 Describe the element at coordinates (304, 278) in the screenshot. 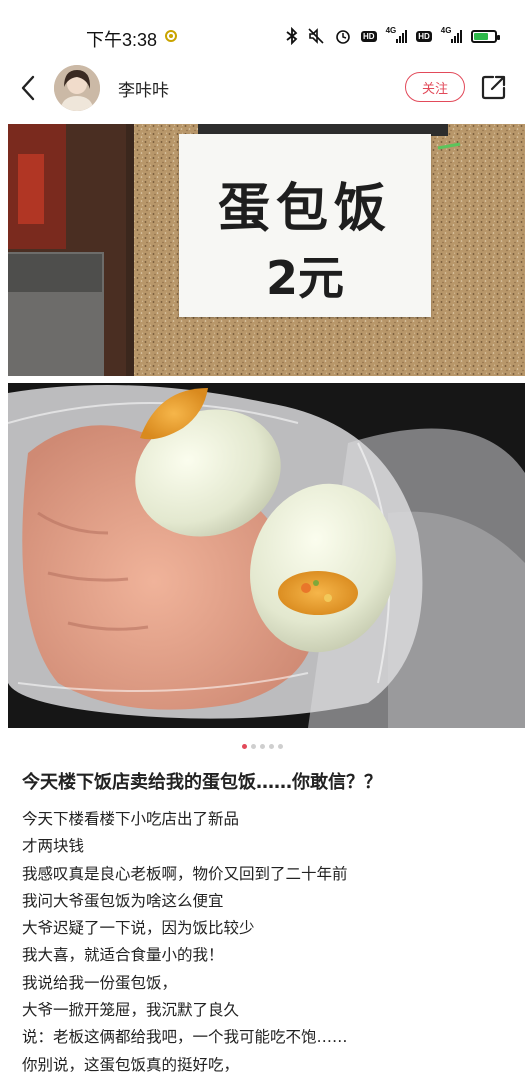

I see `sign-text-price: 2元` at that location.